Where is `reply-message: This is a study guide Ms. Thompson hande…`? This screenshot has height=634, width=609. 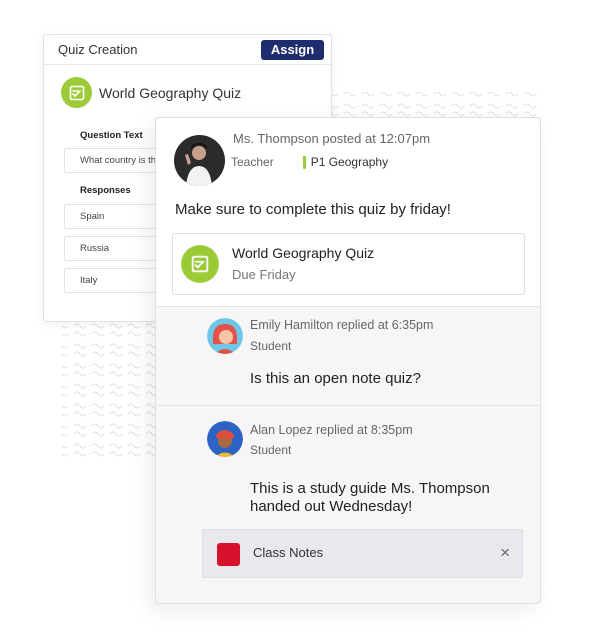
reply-message: This is a study guide Ms. Thompson hande… is located at coordinates (370, 498).